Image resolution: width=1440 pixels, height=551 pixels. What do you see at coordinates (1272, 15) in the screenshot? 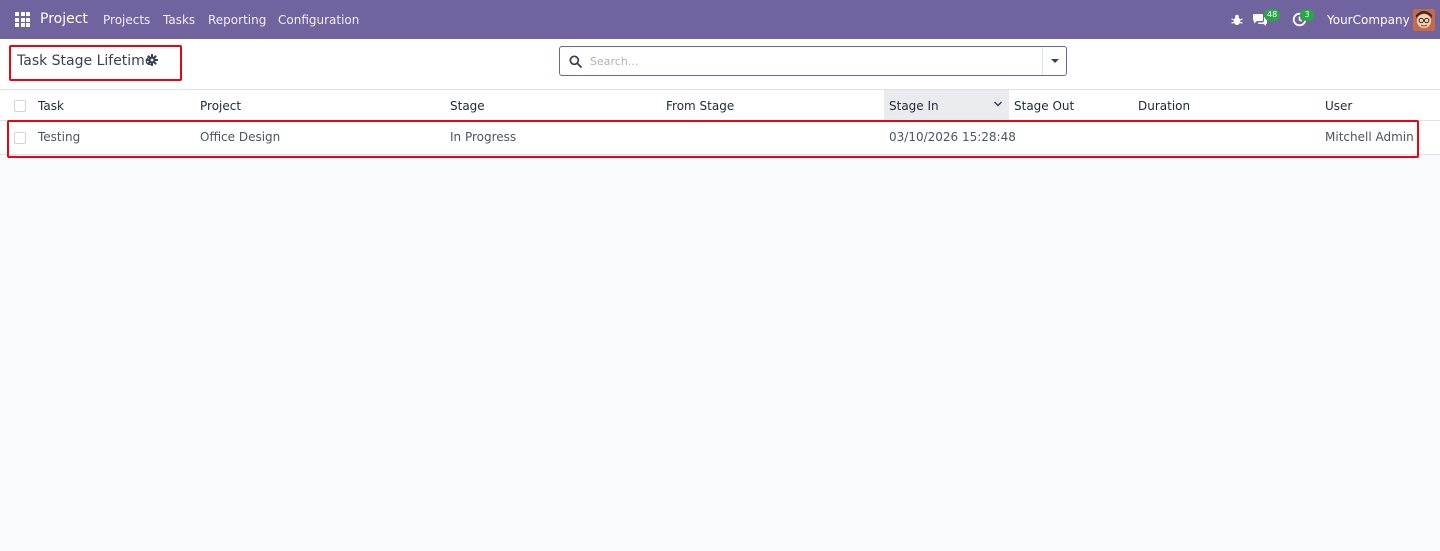
I see `messages-count-badge: 48` at bounding box center [1272, 15].